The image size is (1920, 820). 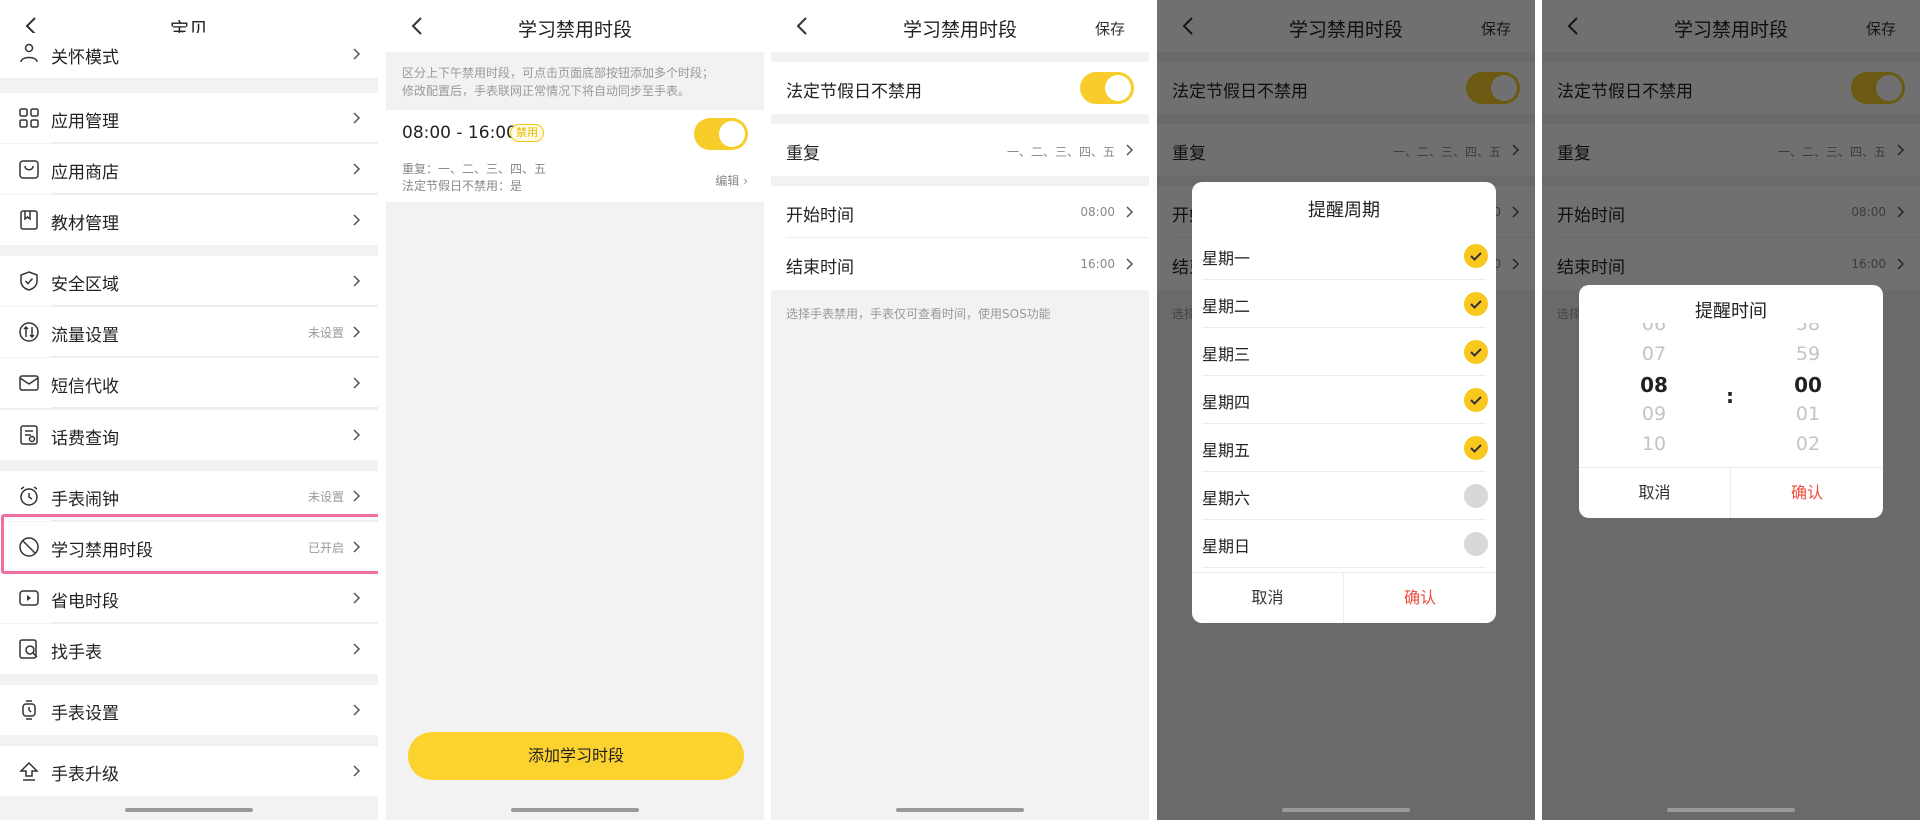 What do you see at coordinates (1344, 496) in the screenshot?
I see `day-option: 星期六` at bounding box center [1344, 496].